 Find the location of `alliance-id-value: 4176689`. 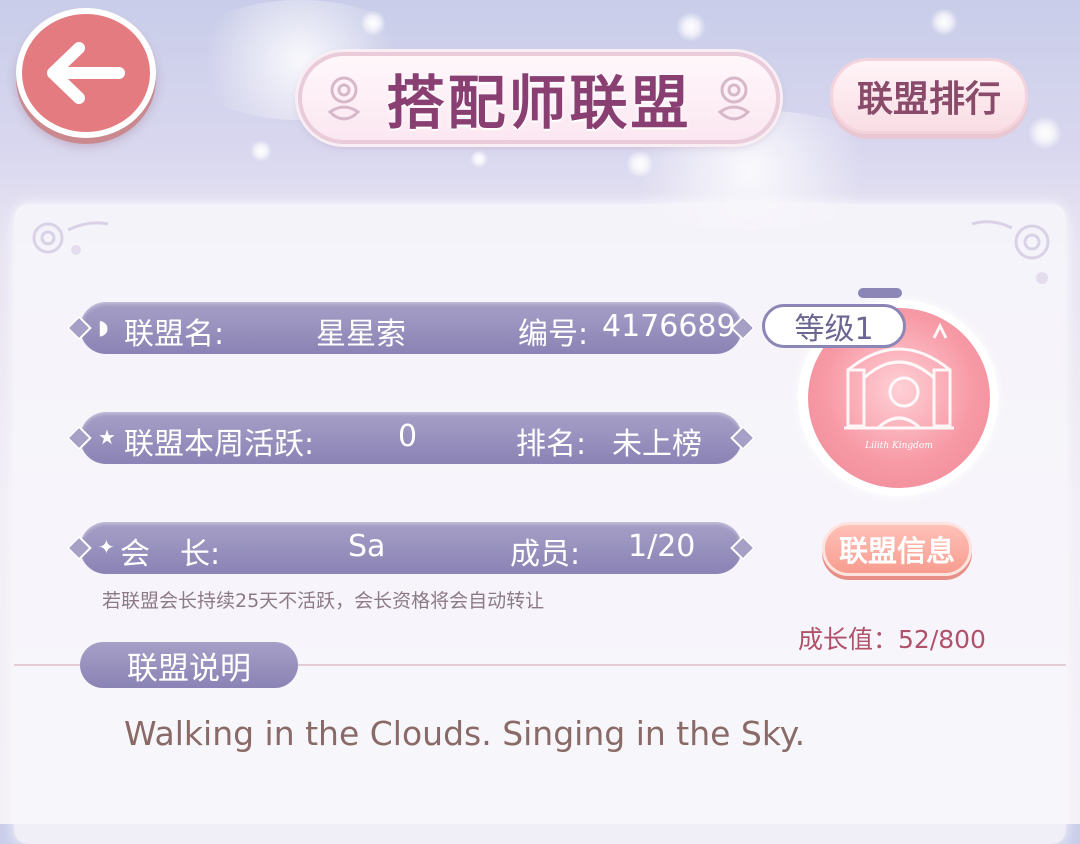

alliance-id-value: 4176689 is located at coordinates (669, 326).